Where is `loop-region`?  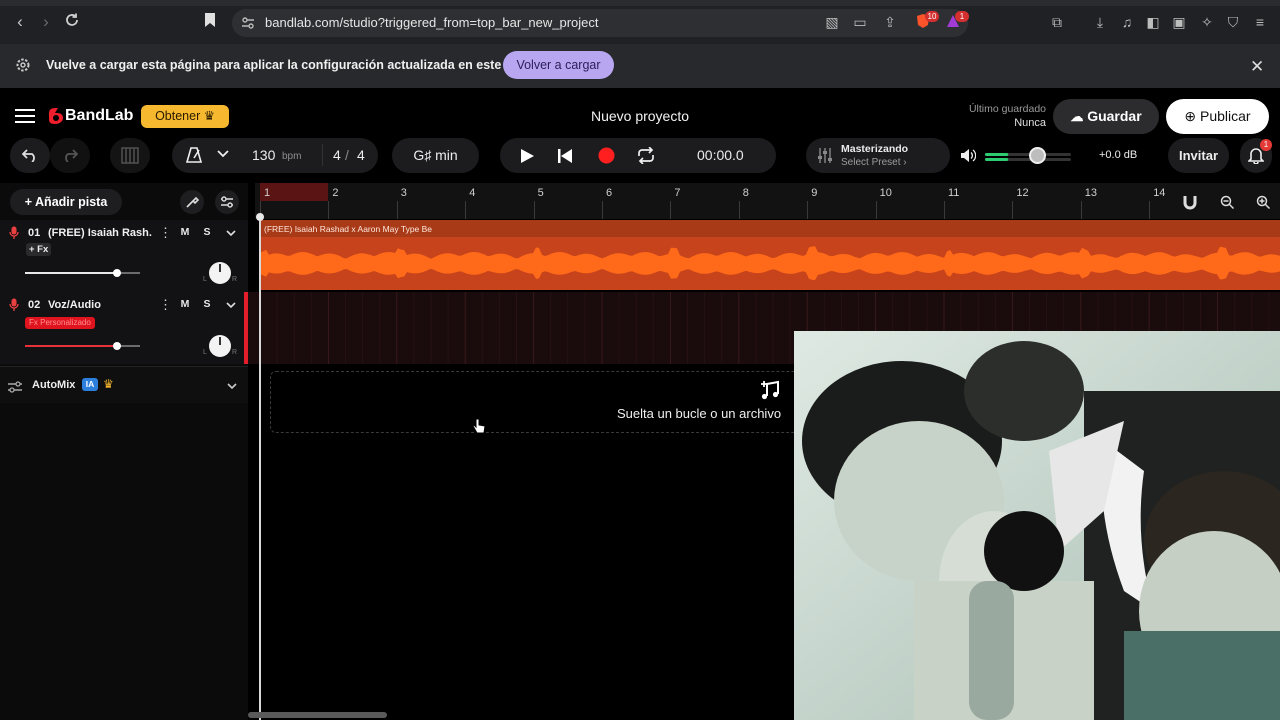 loop-region is located at coordinates (294, 192).